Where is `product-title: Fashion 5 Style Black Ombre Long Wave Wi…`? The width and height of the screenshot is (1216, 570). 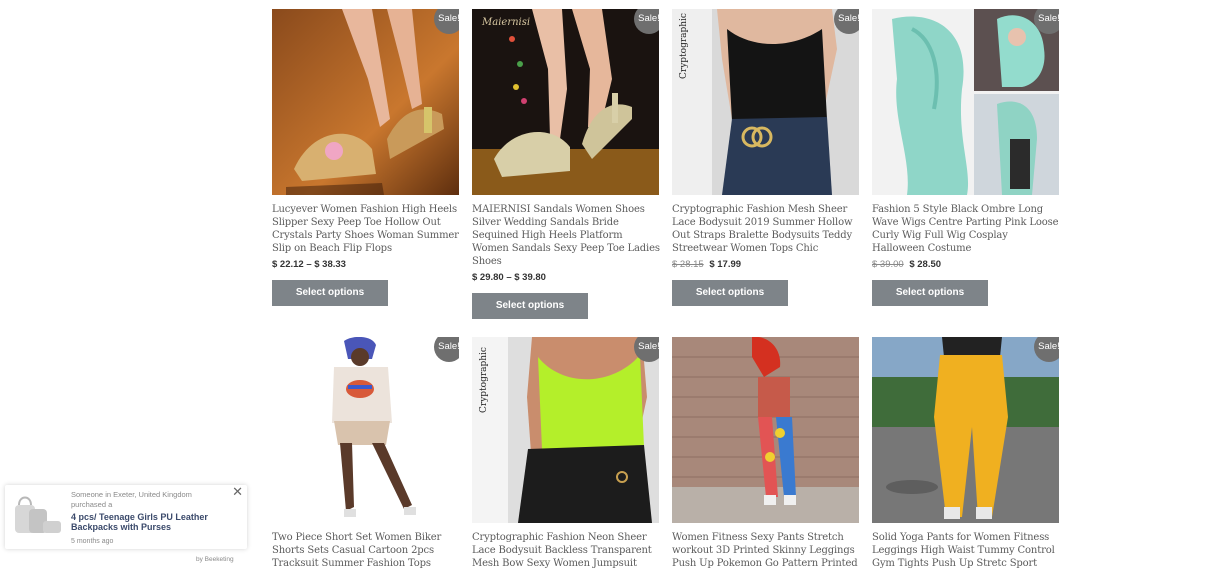
product-title: Fashion 5 Style Black Ombre Long Wave Wi… is located at coordinates (966, 229).